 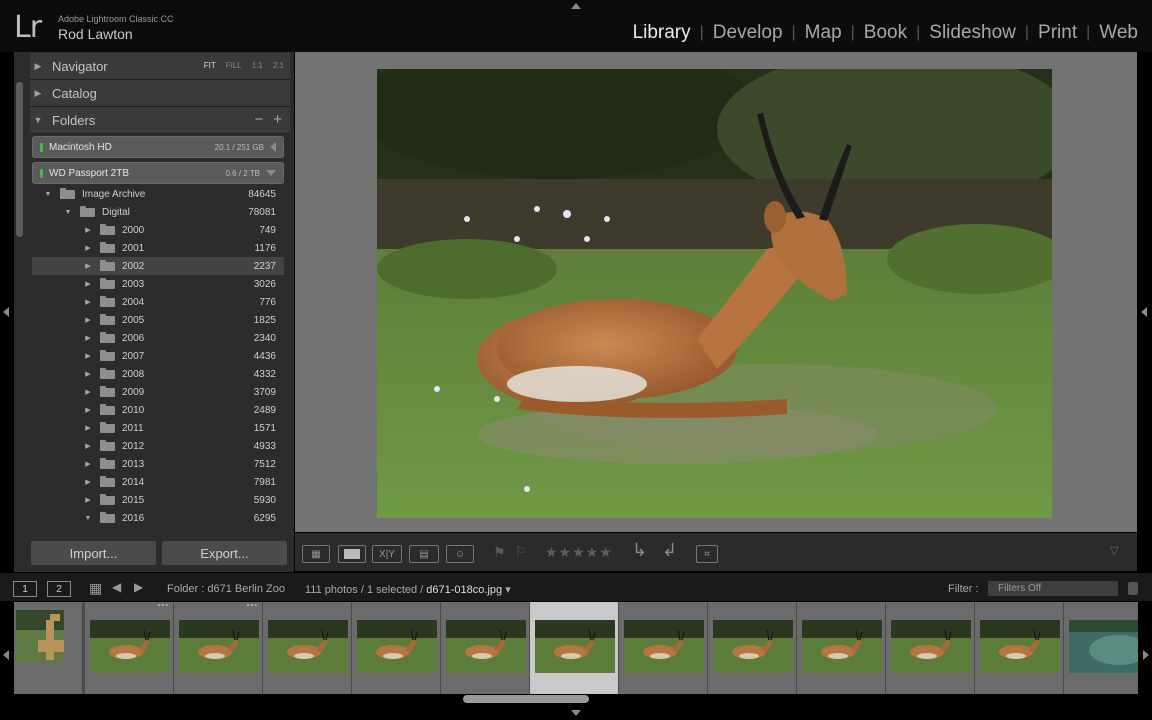 I want to click on navigator-panel-header: ▶ Navigator FIT FILL 1:1 2:1, so click(x=160, y=66).